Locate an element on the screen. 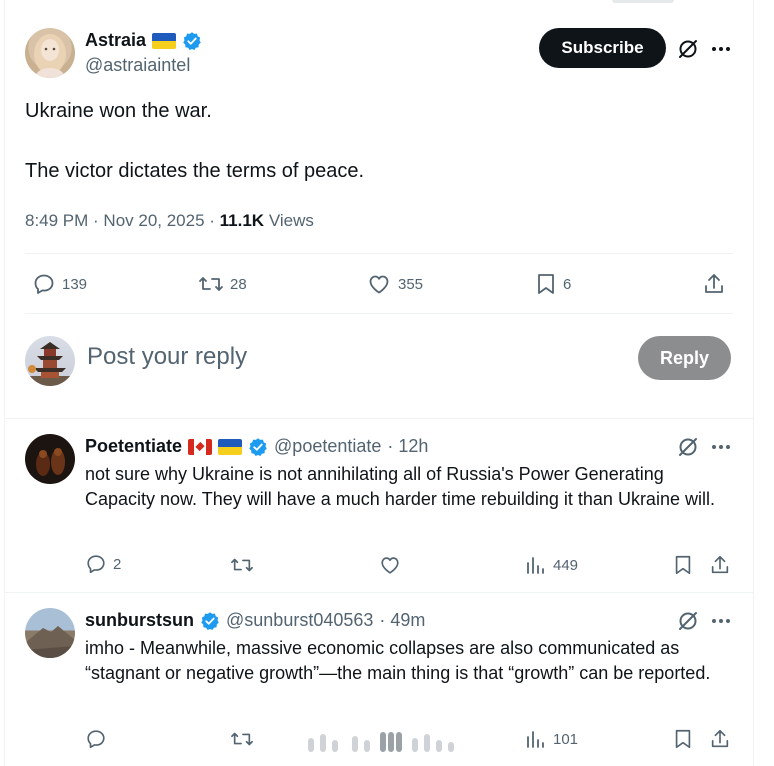 The height and width of the screenshot is (766, 774). subscribe-button: Subscribe is located at coordinates (602, 48).